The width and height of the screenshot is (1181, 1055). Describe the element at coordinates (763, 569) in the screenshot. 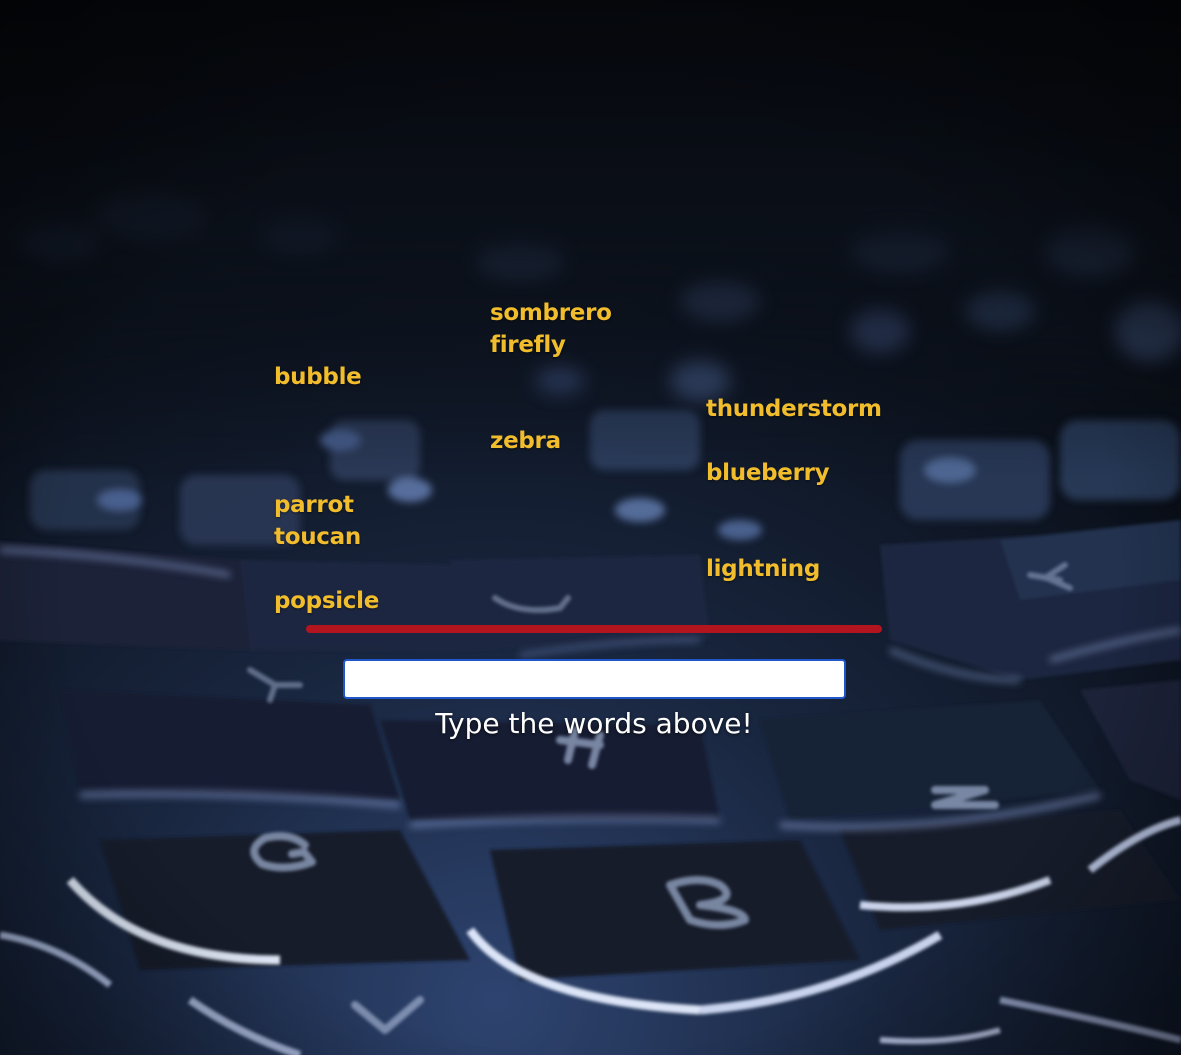

I see `falling-word: lightning` at that location.